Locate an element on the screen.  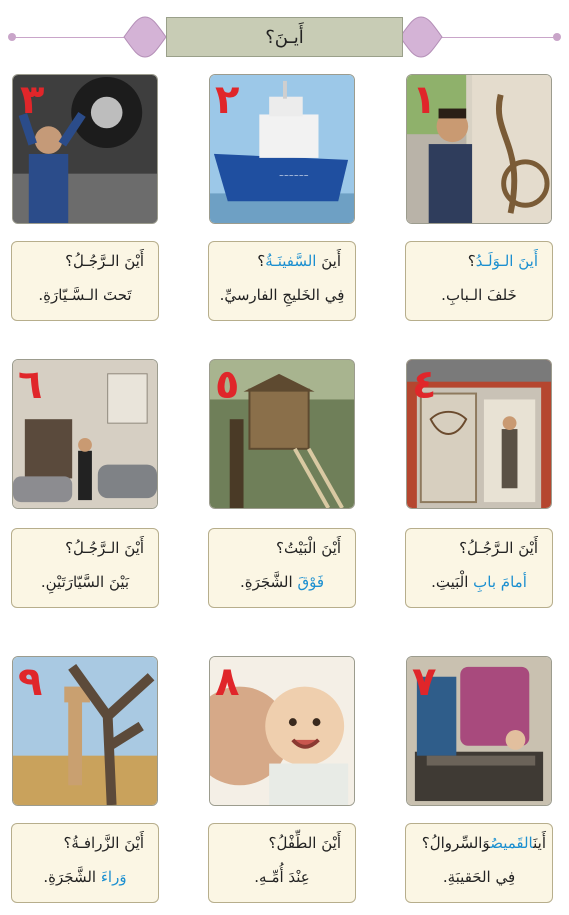
question-card-9: أَيْنَ الزَّرافـةُ؟ وَراءَ الشَّجَرَةِ. is located at coordinates (85, 863).